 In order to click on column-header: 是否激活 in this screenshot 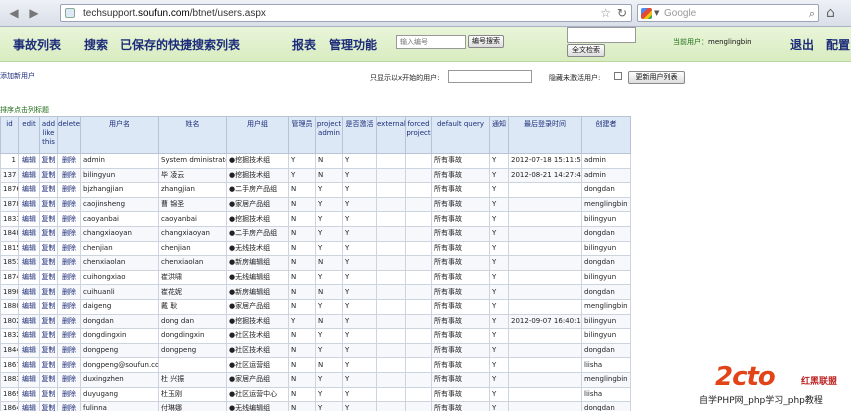, I will do `click(359, 135)`.